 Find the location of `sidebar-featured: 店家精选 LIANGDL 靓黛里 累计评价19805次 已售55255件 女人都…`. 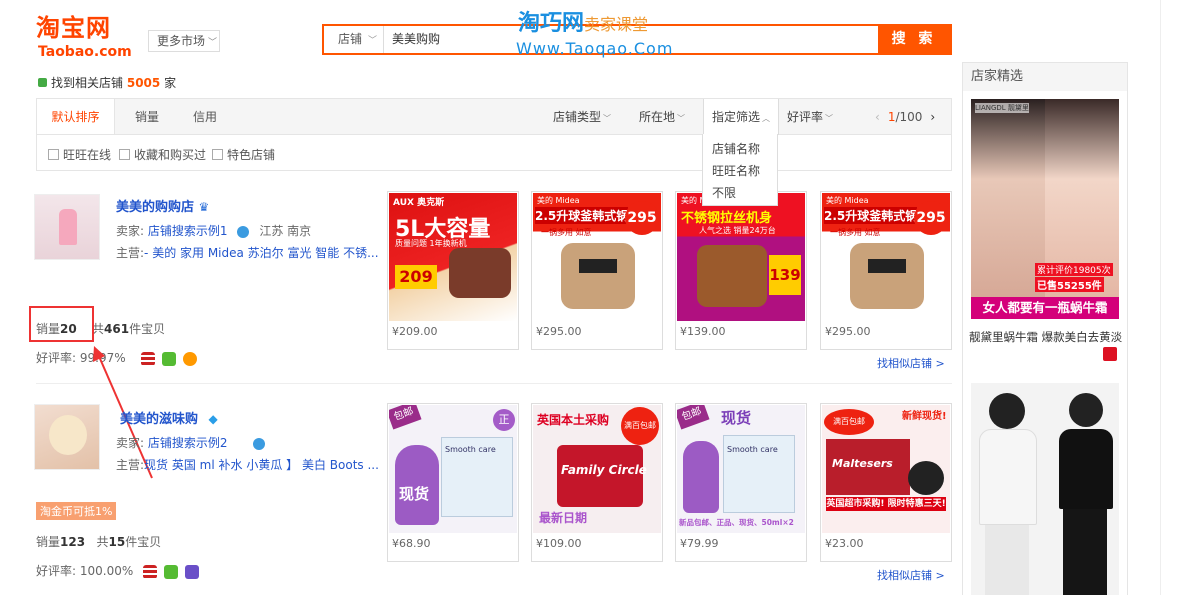

sidebar-featured: 店家精选 LIANGDL 靓黛里 累计评价19805次 已售55255件 女人都… is located at coordinates (1045, 328).